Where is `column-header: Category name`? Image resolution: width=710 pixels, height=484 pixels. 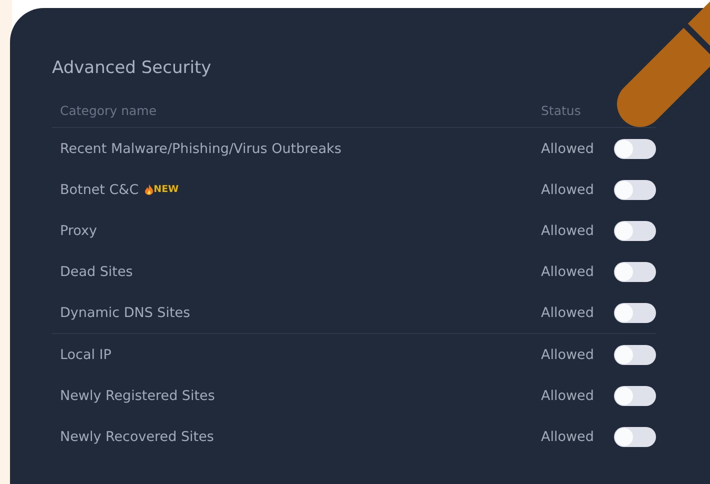
column-header: Category name is located at coordinates (108, 110).